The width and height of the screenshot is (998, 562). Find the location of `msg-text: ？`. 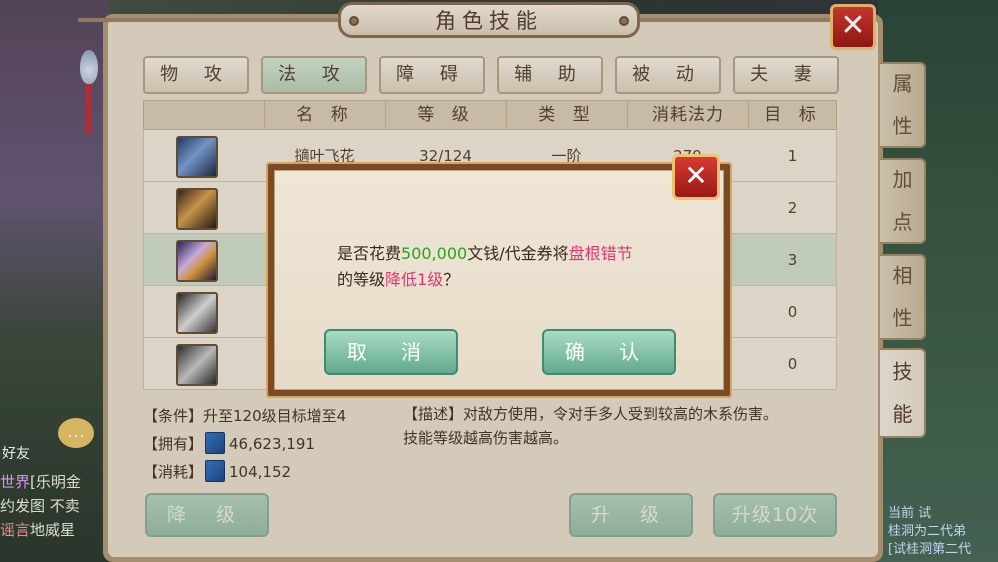

msg-text: ？ is located at coordinates (451, 279).